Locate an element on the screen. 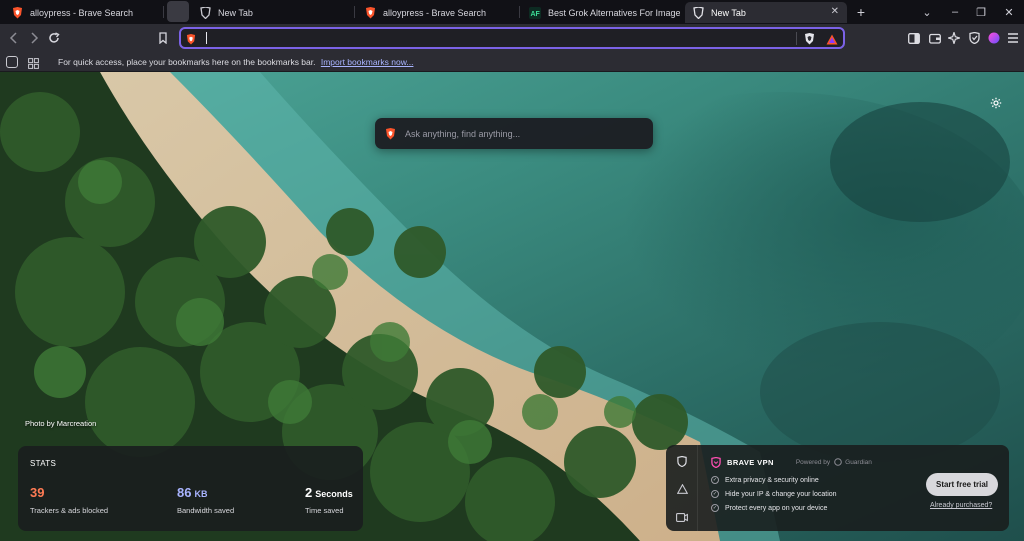 The image size is (1024, 541). minimize-button: – is located at coordinates (955, 12).